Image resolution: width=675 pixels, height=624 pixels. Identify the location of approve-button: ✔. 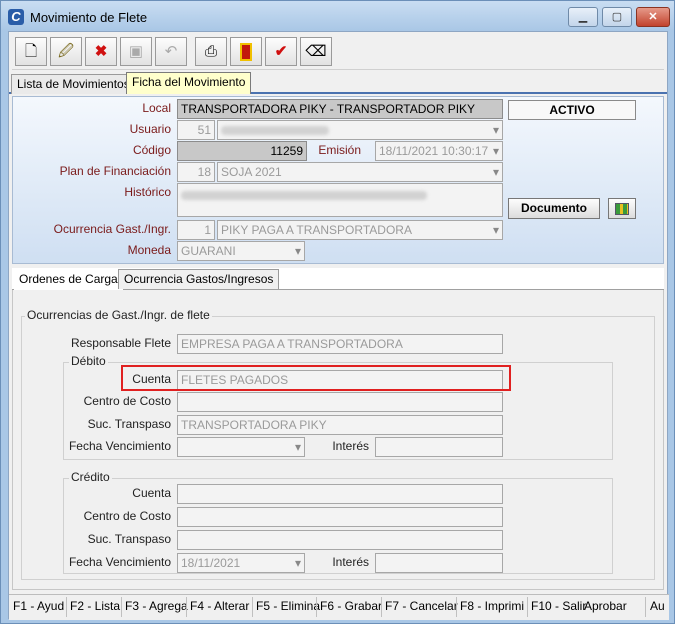
(281, 51).